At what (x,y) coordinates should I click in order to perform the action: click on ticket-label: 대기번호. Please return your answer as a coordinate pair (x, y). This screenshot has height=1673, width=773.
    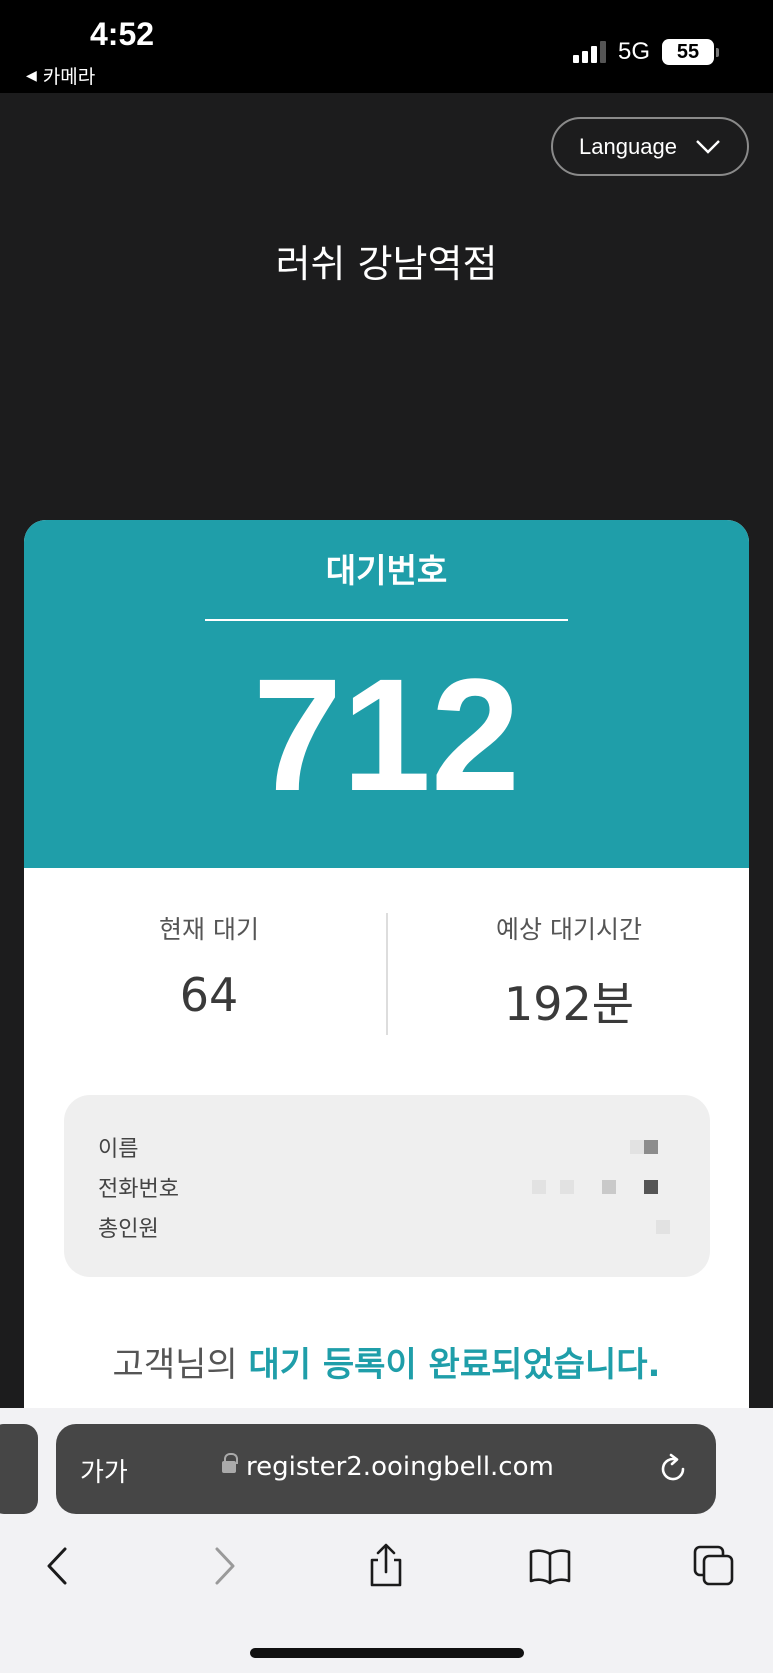
    Looking at the image, I should click on (386, 570).